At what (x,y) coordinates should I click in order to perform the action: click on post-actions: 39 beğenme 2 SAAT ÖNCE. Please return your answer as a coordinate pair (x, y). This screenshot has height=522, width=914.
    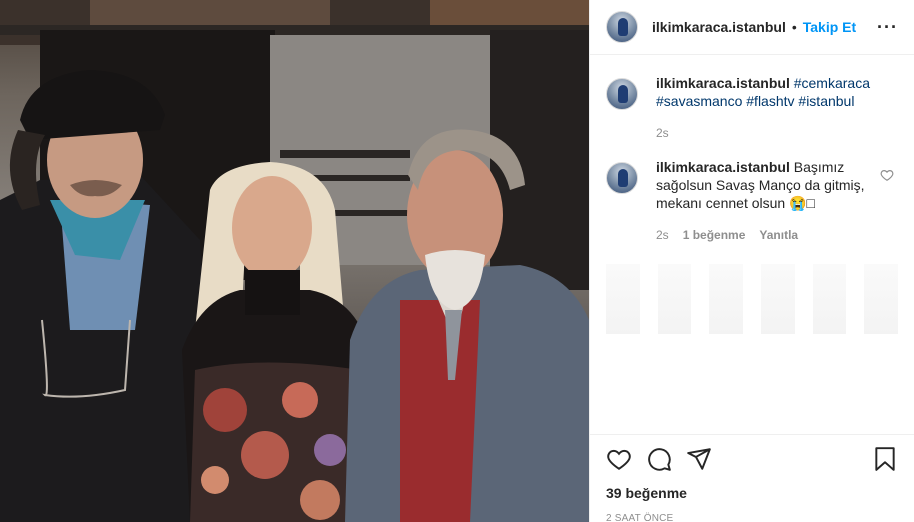
    Looking at the image, I should click on (752, 478).